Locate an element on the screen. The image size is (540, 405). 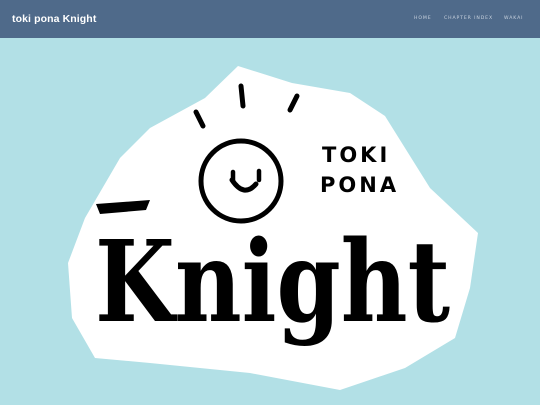
site-title-link: toki pona Knight is located at coordinates (54, 19).